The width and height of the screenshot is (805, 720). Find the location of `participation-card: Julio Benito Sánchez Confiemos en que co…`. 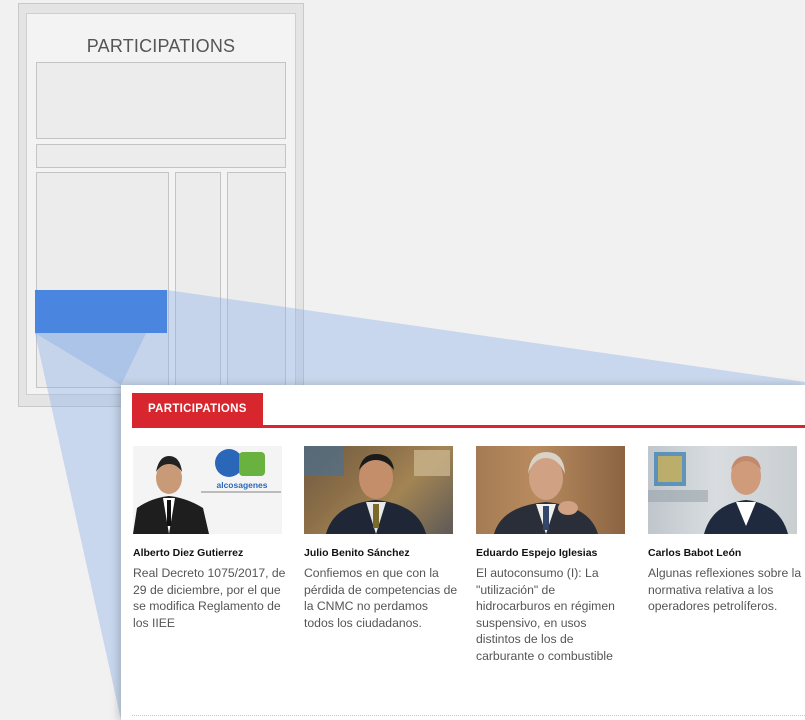

participation-card: Julio Benito Sánchez Confiemos en que co… is located at coordinates (381, 538).